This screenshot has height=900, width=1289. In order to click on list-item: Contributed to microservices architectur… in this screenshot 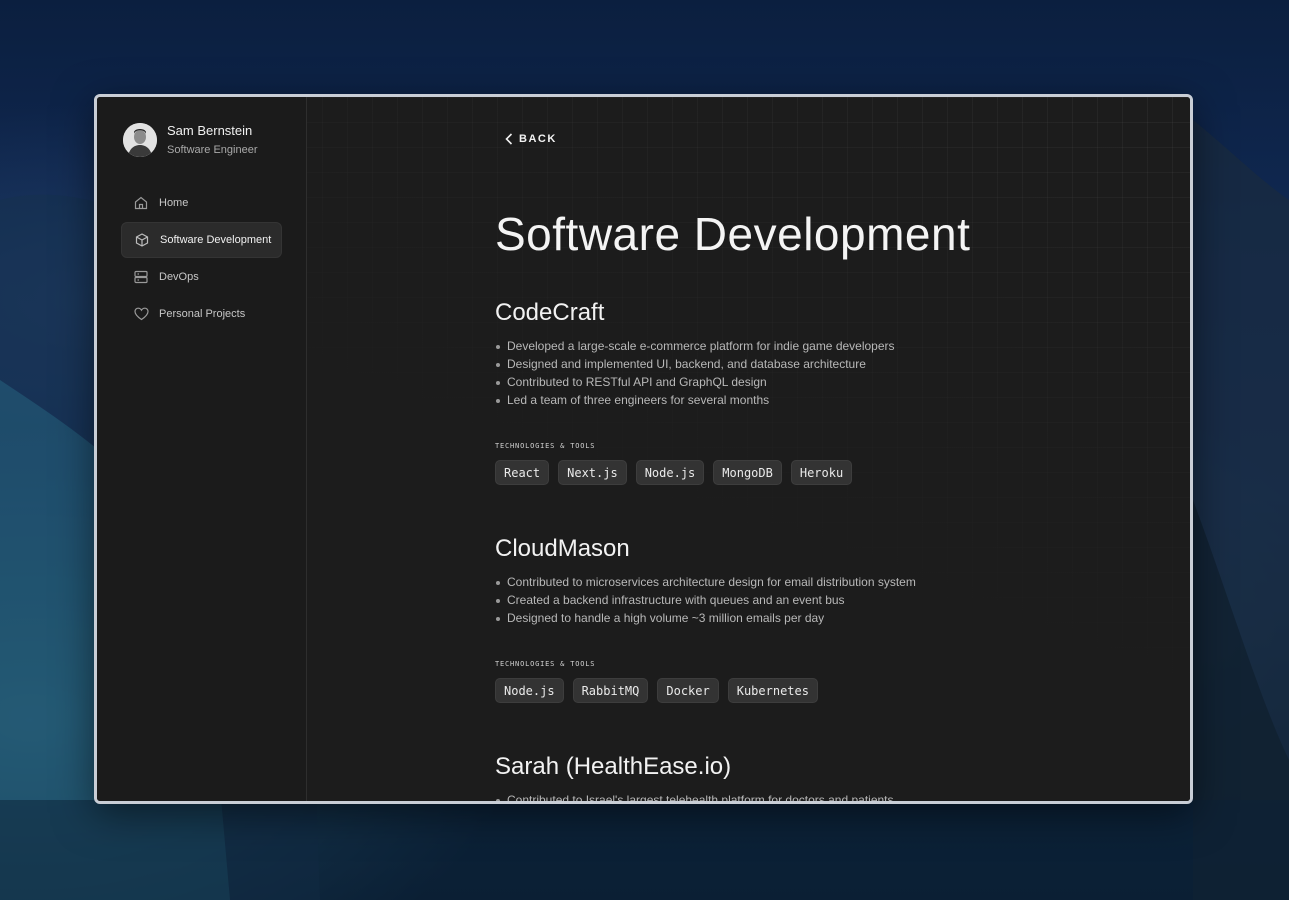, I will do `click(795, 582)`.